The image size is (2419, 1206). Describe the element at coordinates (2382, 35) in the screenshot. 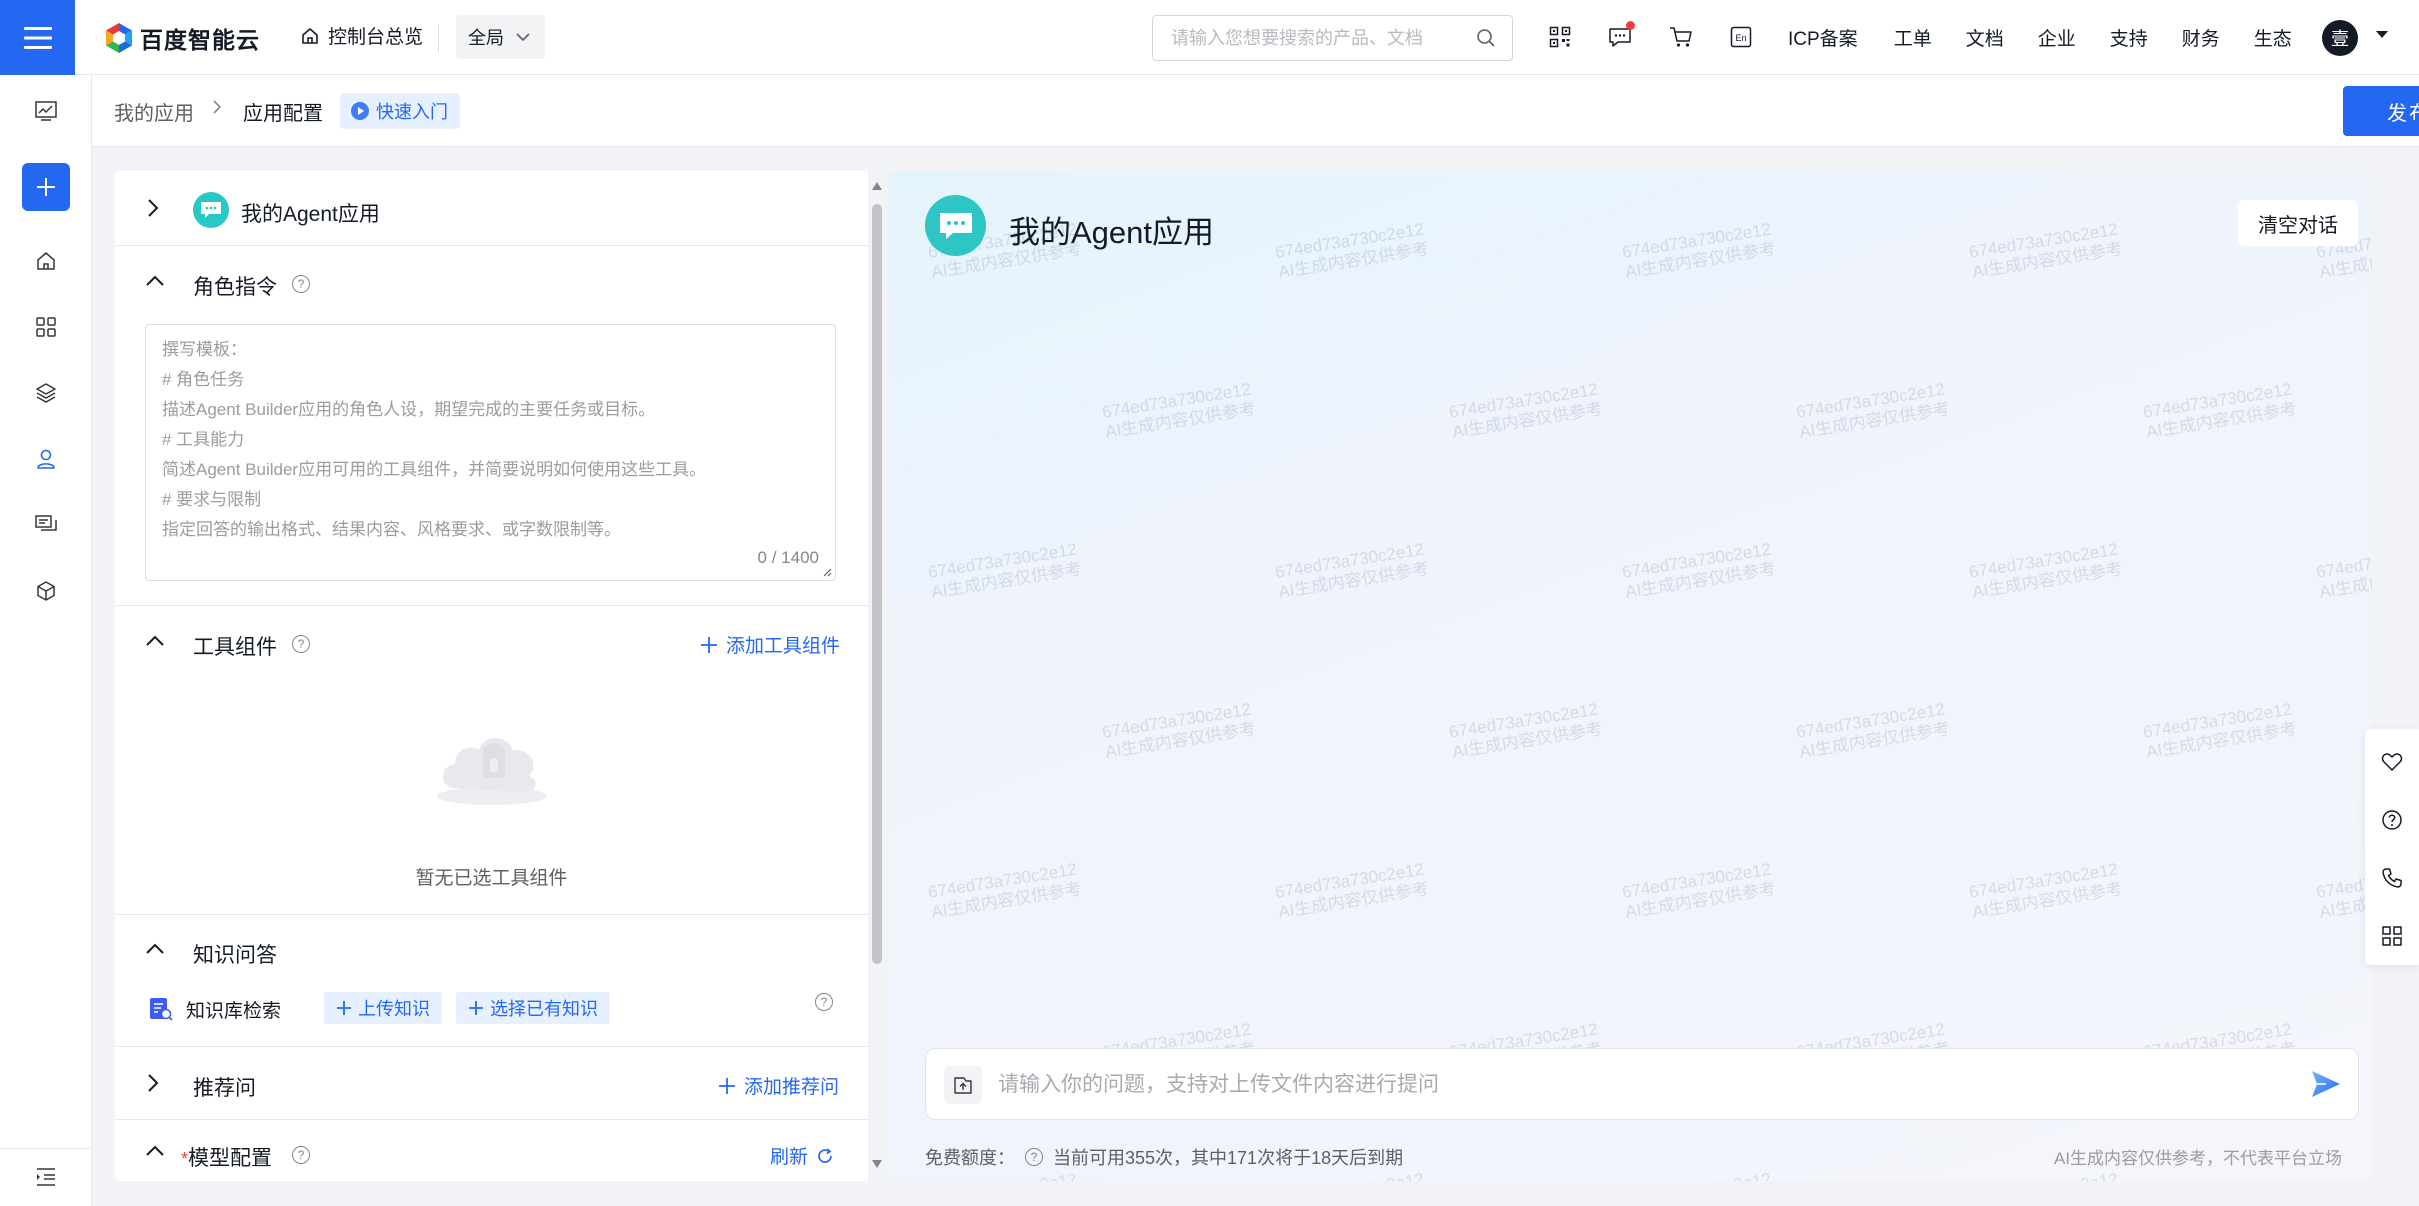

I see `caret-down-icon` at that location.